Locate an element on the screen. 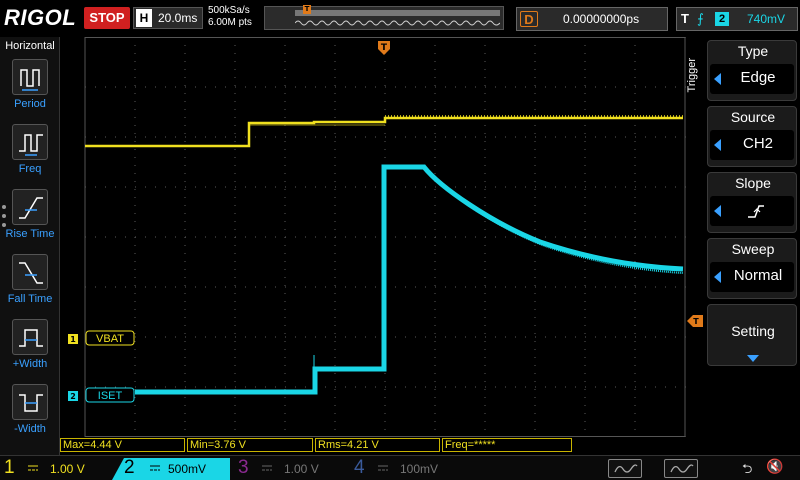 This screenshot has width=800, height=480. run-stop-status: STOP is located at coordinates (107, 18).